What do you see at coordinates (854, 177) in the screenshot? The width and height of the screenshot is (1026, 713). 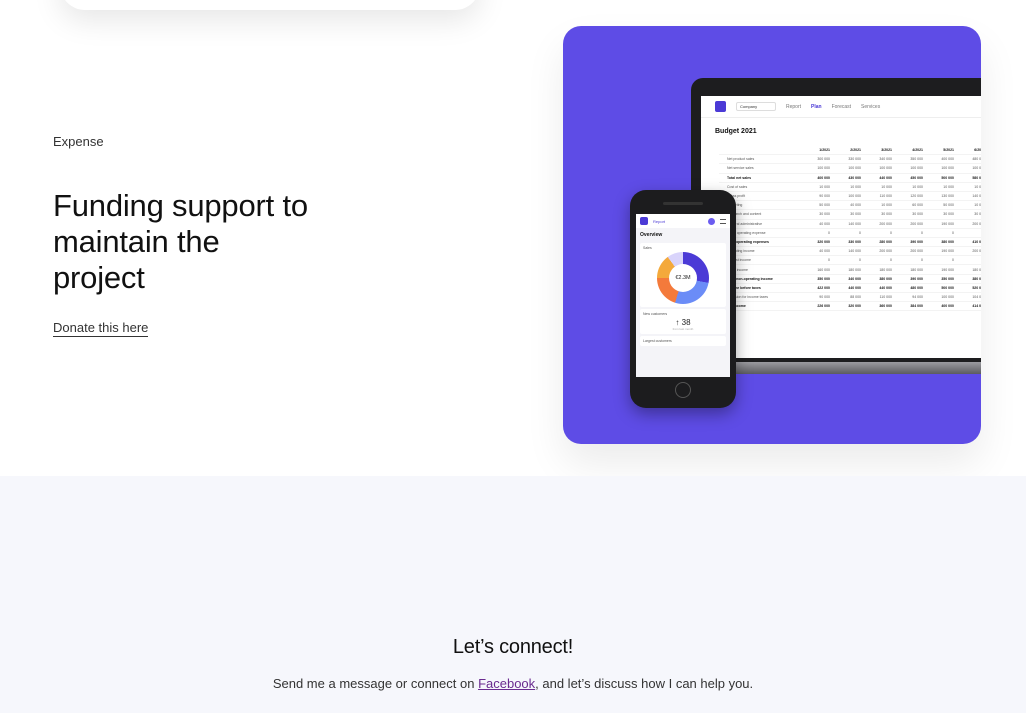 I see `table-cell: 430 000` at bounding box center [854, 177].